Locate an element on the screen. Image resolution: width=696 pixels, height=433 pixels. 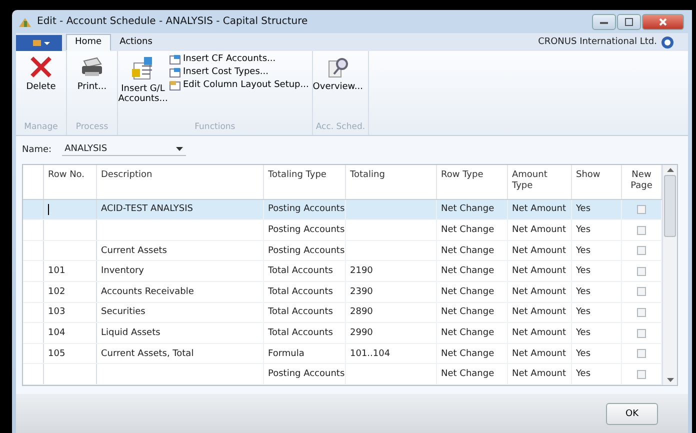
table-cell: Current Assets is located at coordinates (134, 251).